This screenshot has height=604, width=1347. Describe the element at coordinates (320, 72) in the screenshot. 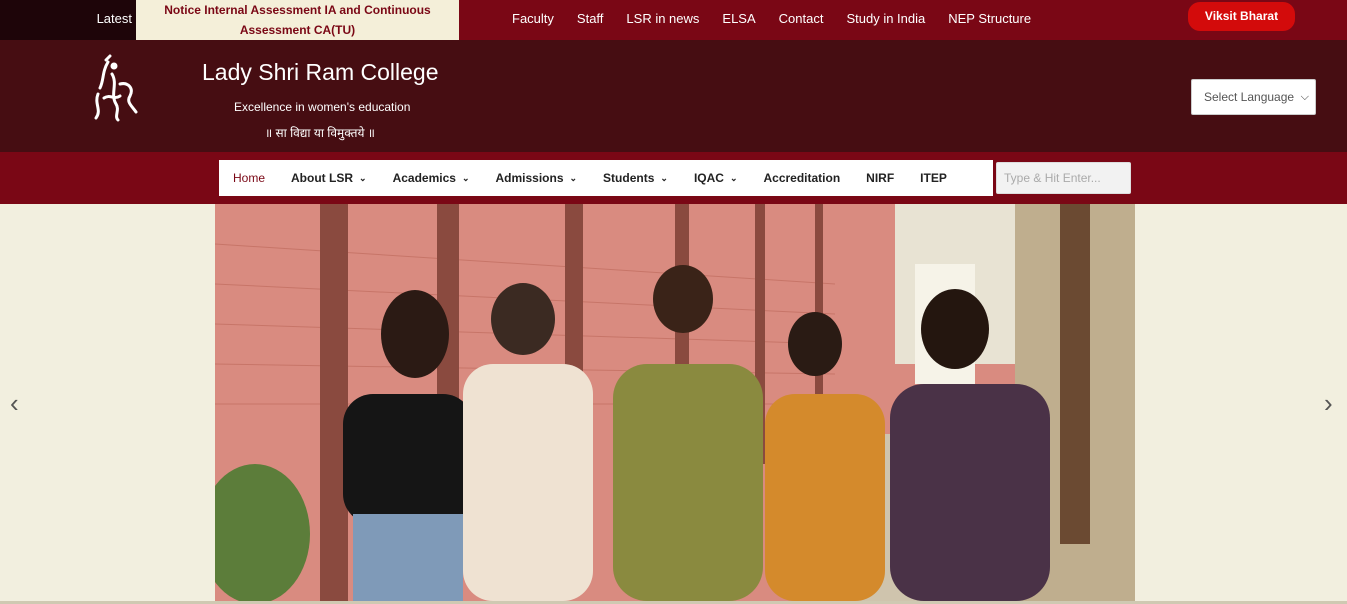

I see `site-title: Lady Shri Ram College` at that location.